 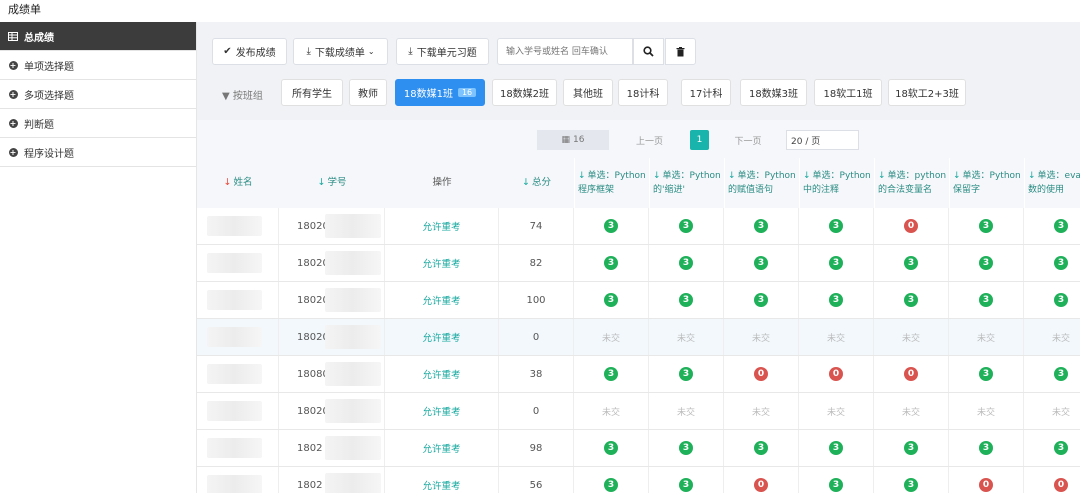 What do you see at coordinates (848, 92) in the screenshot?
I see `class-filter-18se1: 18软工1班` at bounding box center [848, 92].